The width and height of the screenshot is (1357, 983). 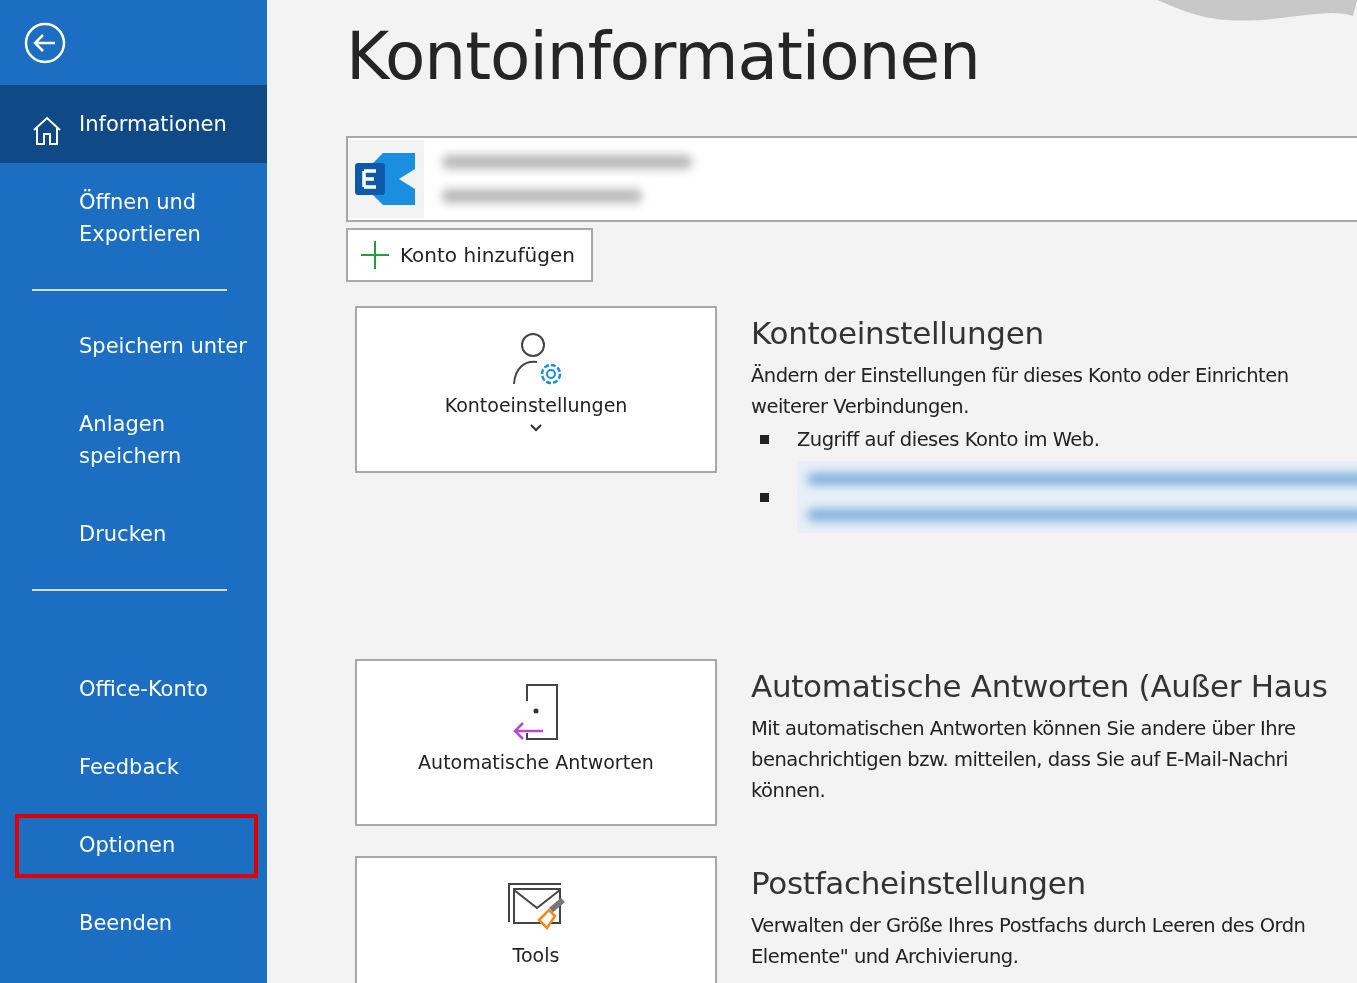 I want to click on sidebar-item: Beenden, so click(x=133, y=923).